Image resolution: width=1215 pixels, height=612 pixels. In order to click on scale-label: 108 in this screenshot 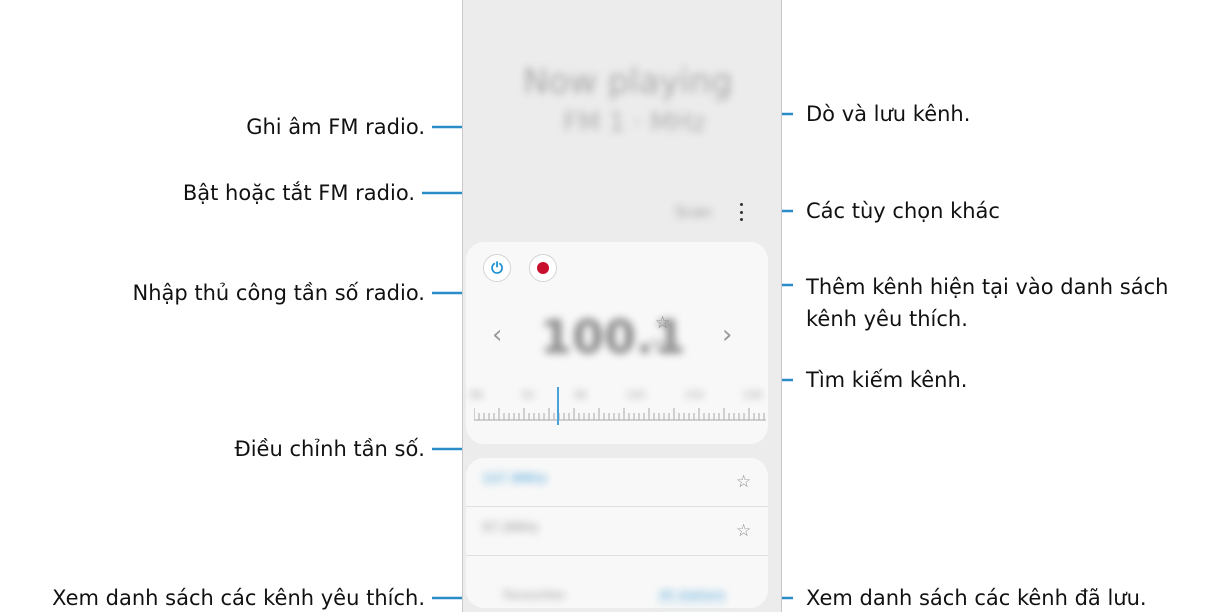, I will do `click(752, 395)`.